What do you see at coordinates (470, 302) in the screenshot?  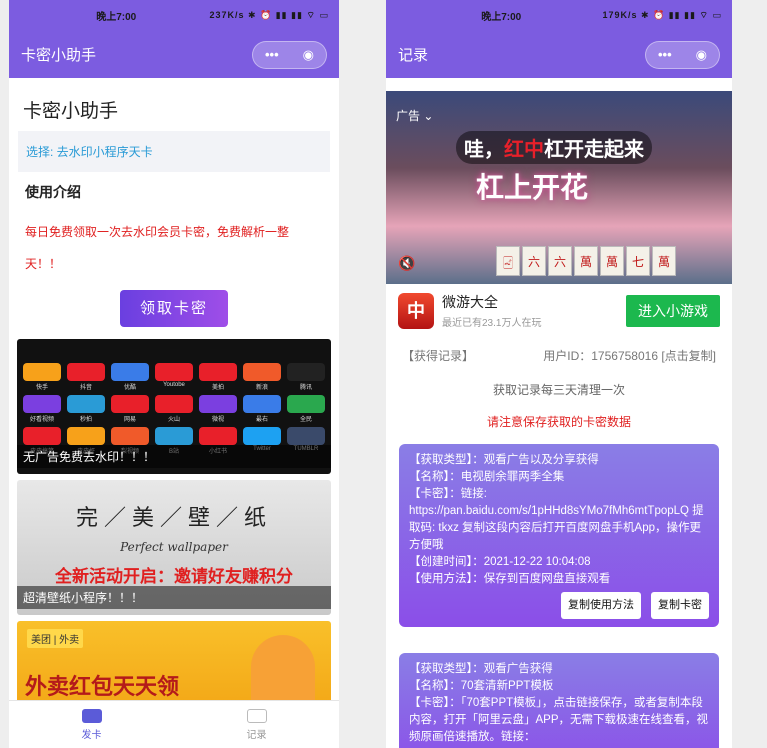 I see `game-name: 微游大全` at bounding box center [470, 302].